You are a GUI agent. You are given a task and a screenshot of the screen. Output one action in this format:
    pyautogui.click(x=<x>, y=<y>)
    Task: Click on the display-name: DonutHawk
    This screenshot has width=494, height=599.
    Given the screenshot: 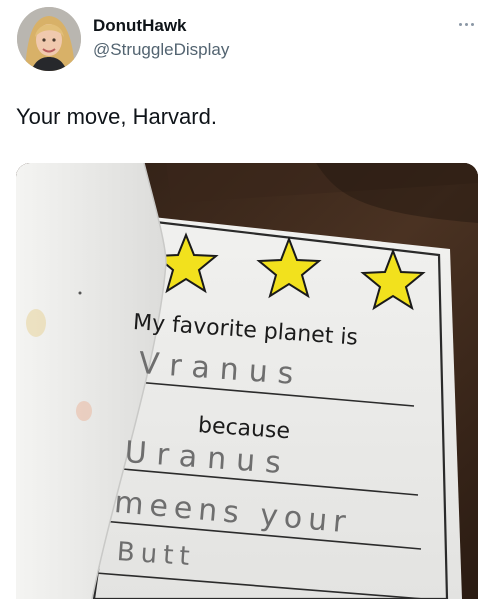 What is the action you would take?
    pyautogui.click(x=140, y=26)
    